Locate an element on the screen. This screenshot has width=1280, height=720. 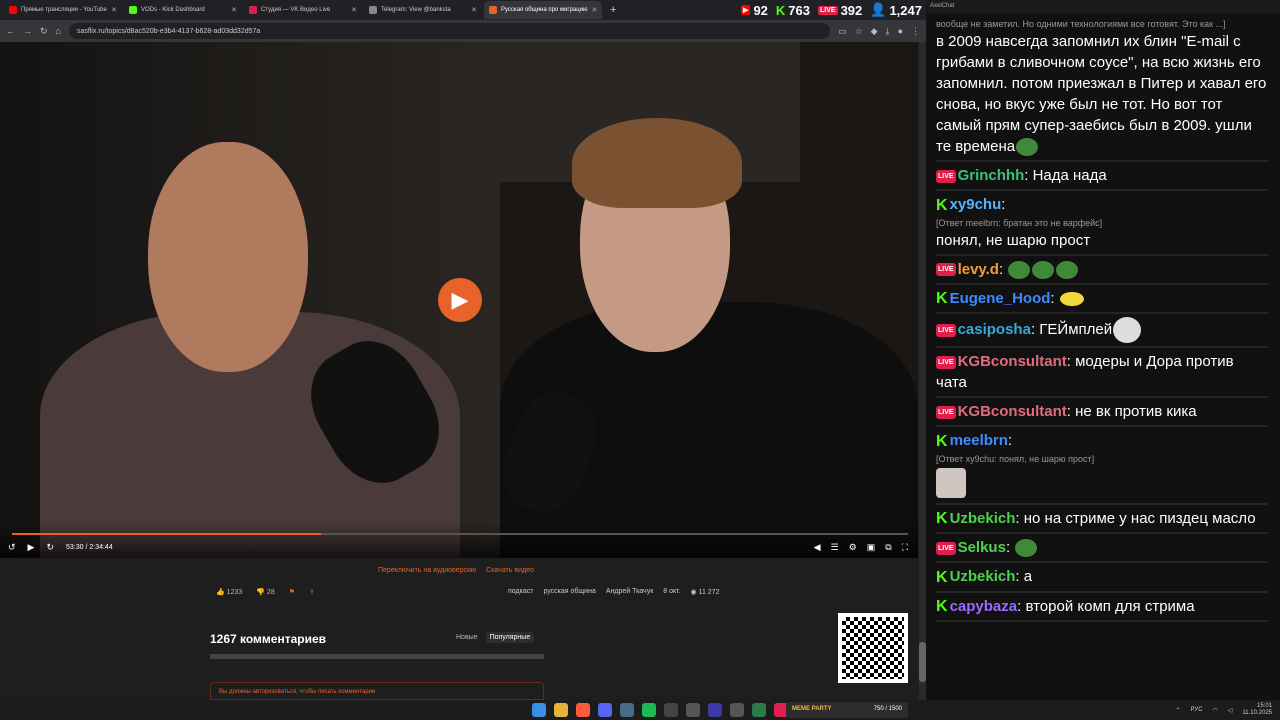
play-small-icon: ▶ is located at coordinates (31, 547).